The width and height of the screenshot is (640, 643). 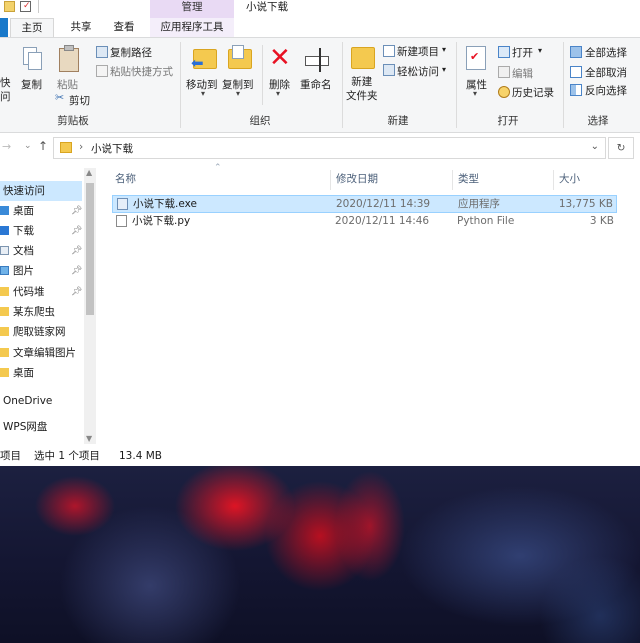 What do you see at coordinates (522, 52) in the screenshot?
I see `open-button: 打开` at bounding box center [522, 52].